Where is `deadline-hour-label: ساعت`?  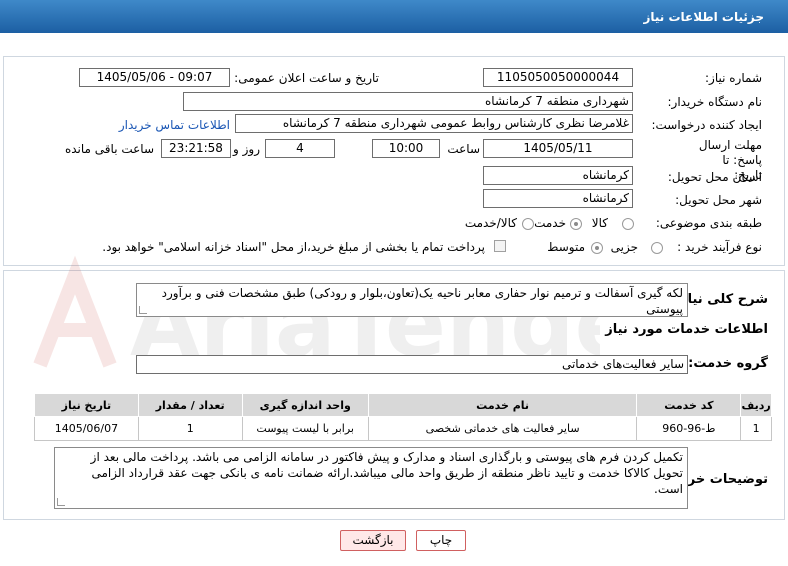 deadline-hour-label: ساعت is located at coordinates (463, 149).